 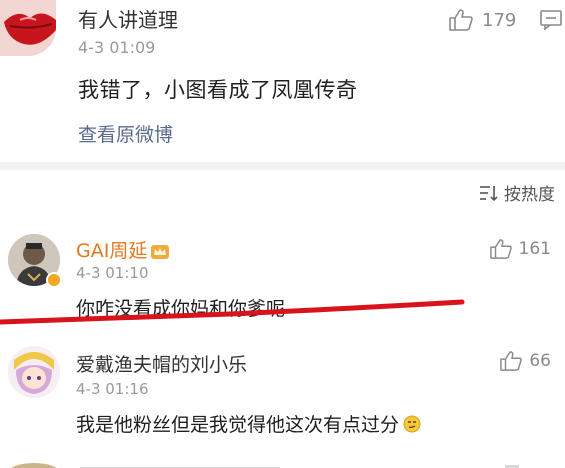 I want to click on comment-like-button: 66, so click(x=525, y=361).